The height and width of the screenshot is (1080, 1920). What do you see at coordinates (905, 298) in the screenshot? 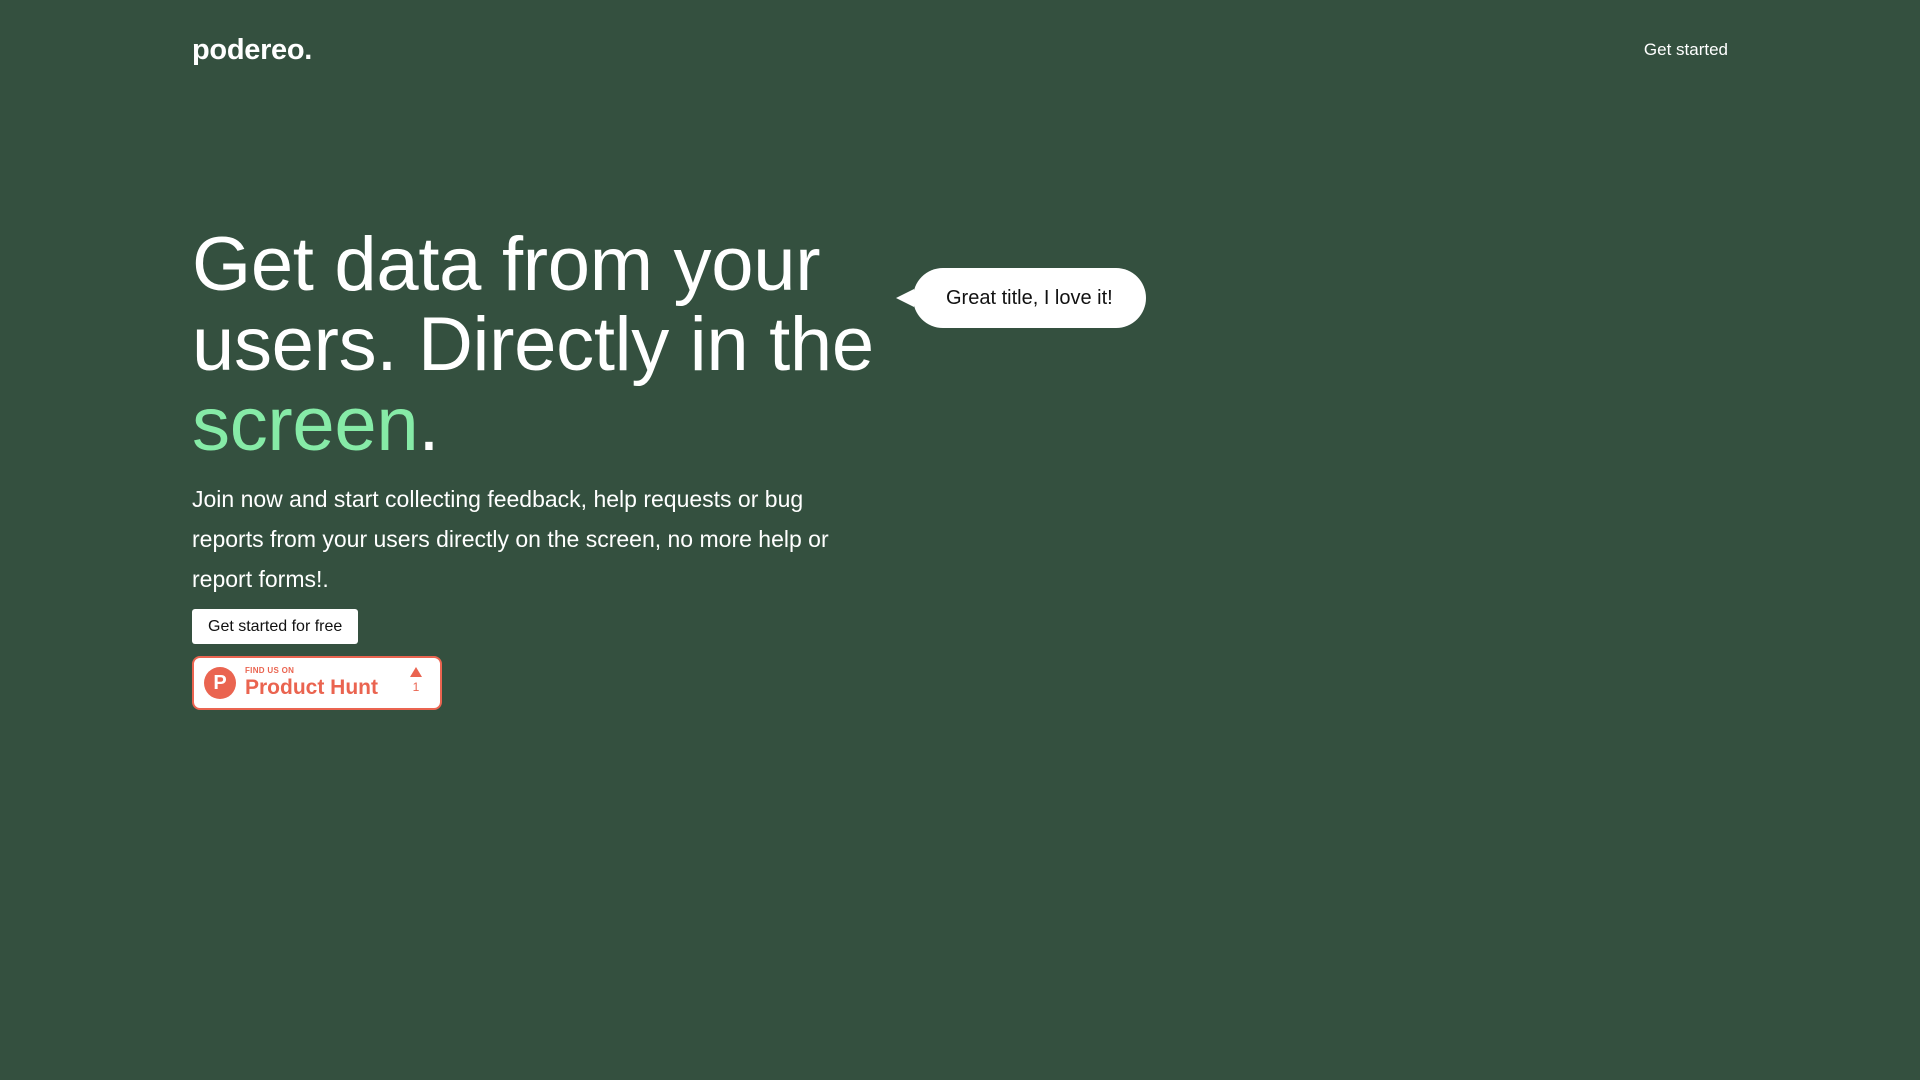
I see `speech-bubble-tail` at bounding box center [905, 298].